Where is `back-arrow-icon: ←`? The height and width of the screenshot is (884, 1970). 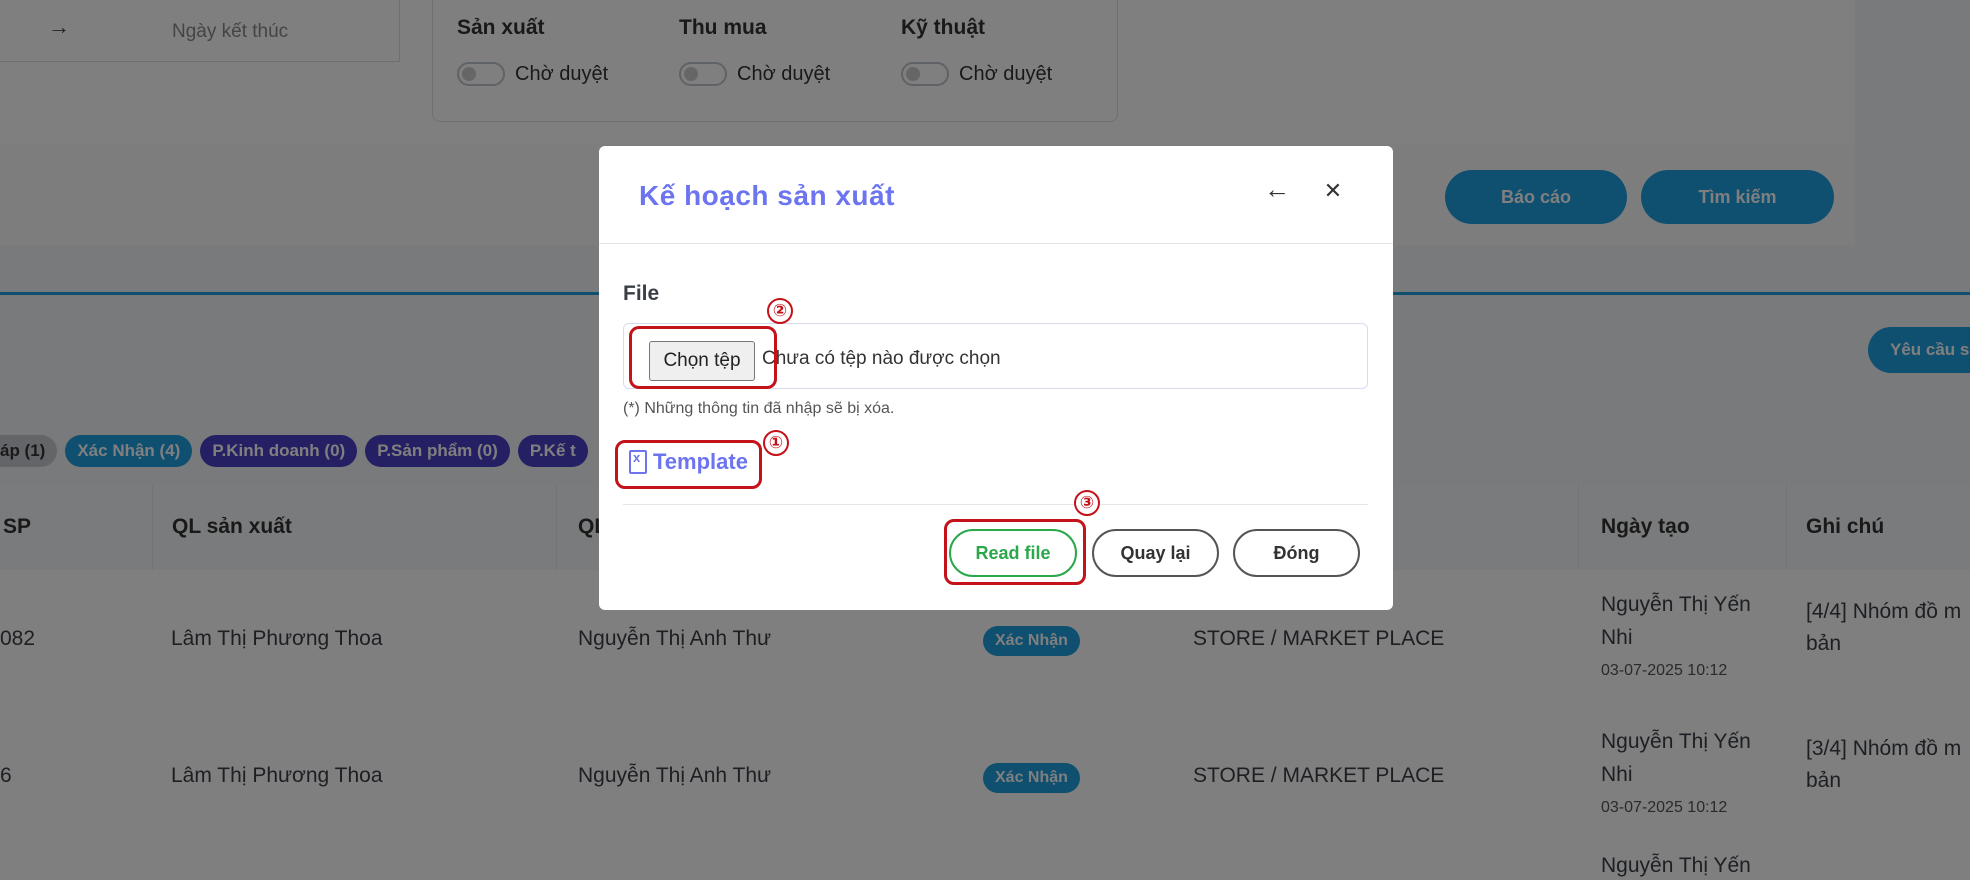
back-arrow-icon: ← is located at coordinates (1277, 189).